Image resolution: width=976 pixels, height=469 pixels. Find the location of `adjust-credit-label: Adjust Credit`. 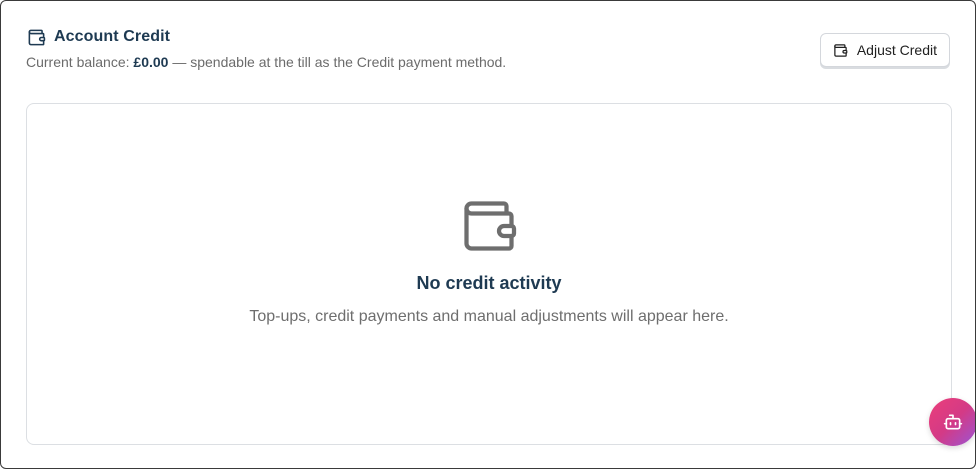

adjust-credit-label: Adjust Credit is located at coordinates (896, 50).